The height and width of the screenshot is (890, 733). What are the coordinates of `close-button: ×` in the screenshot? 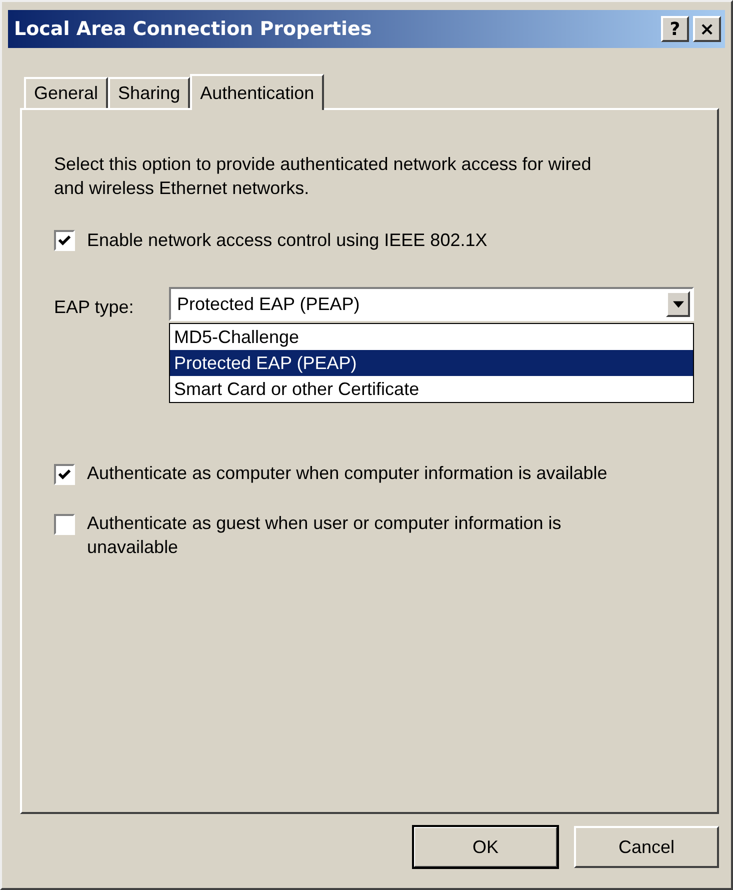 It's located at (707, 29).